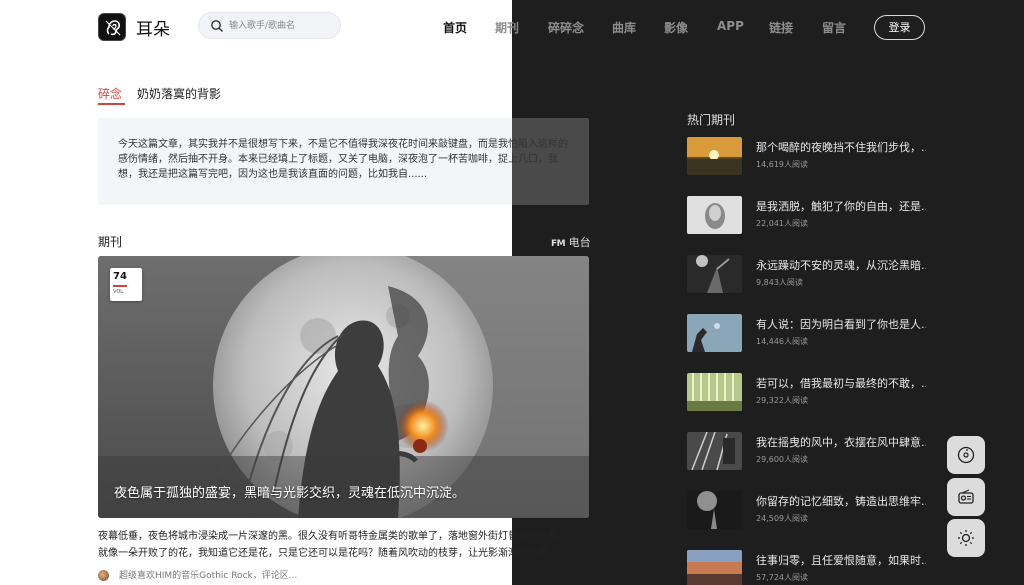 This screenshot has width=1024, height=585. I want to click on volume-divider, so click(120, 286).